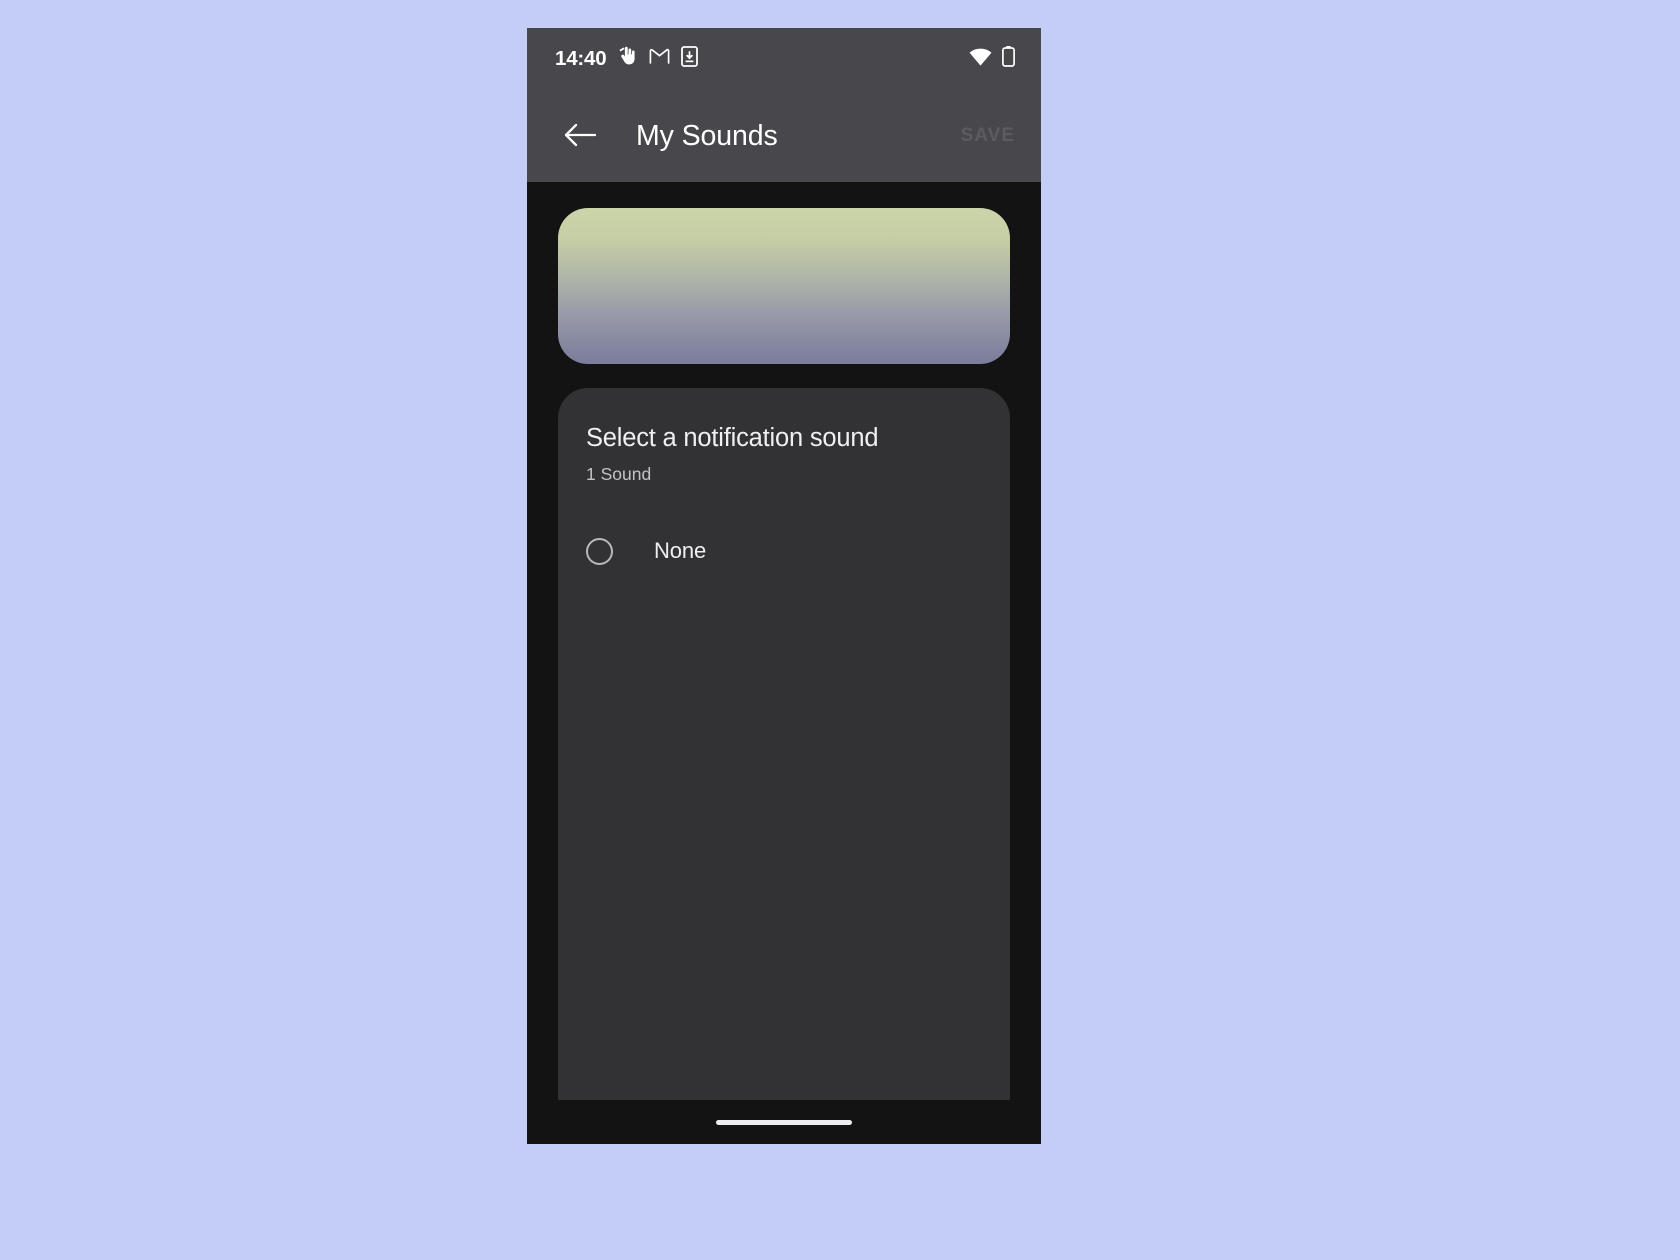  What do you see at coordinates (707, 135) in the screenshot?
I see `page-title: My Sounds` at bounding box center [707, 135].